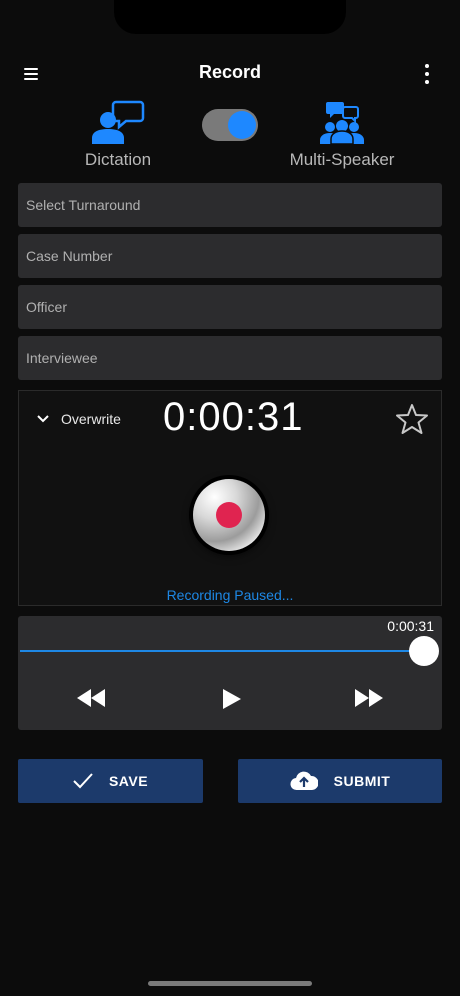  What do you see at coordinates (222, 651) in the screenshot?
I see `playback-progress-track` at bounding box center [222, 651].